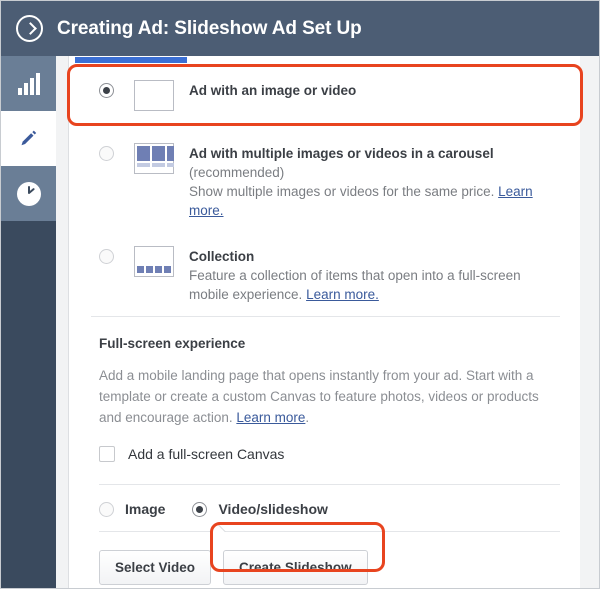  What do you see at coordinates (107, 454) in the screenshot?
I see `fullscreen-canvas-checkbox` at bounding box center [107, 454].